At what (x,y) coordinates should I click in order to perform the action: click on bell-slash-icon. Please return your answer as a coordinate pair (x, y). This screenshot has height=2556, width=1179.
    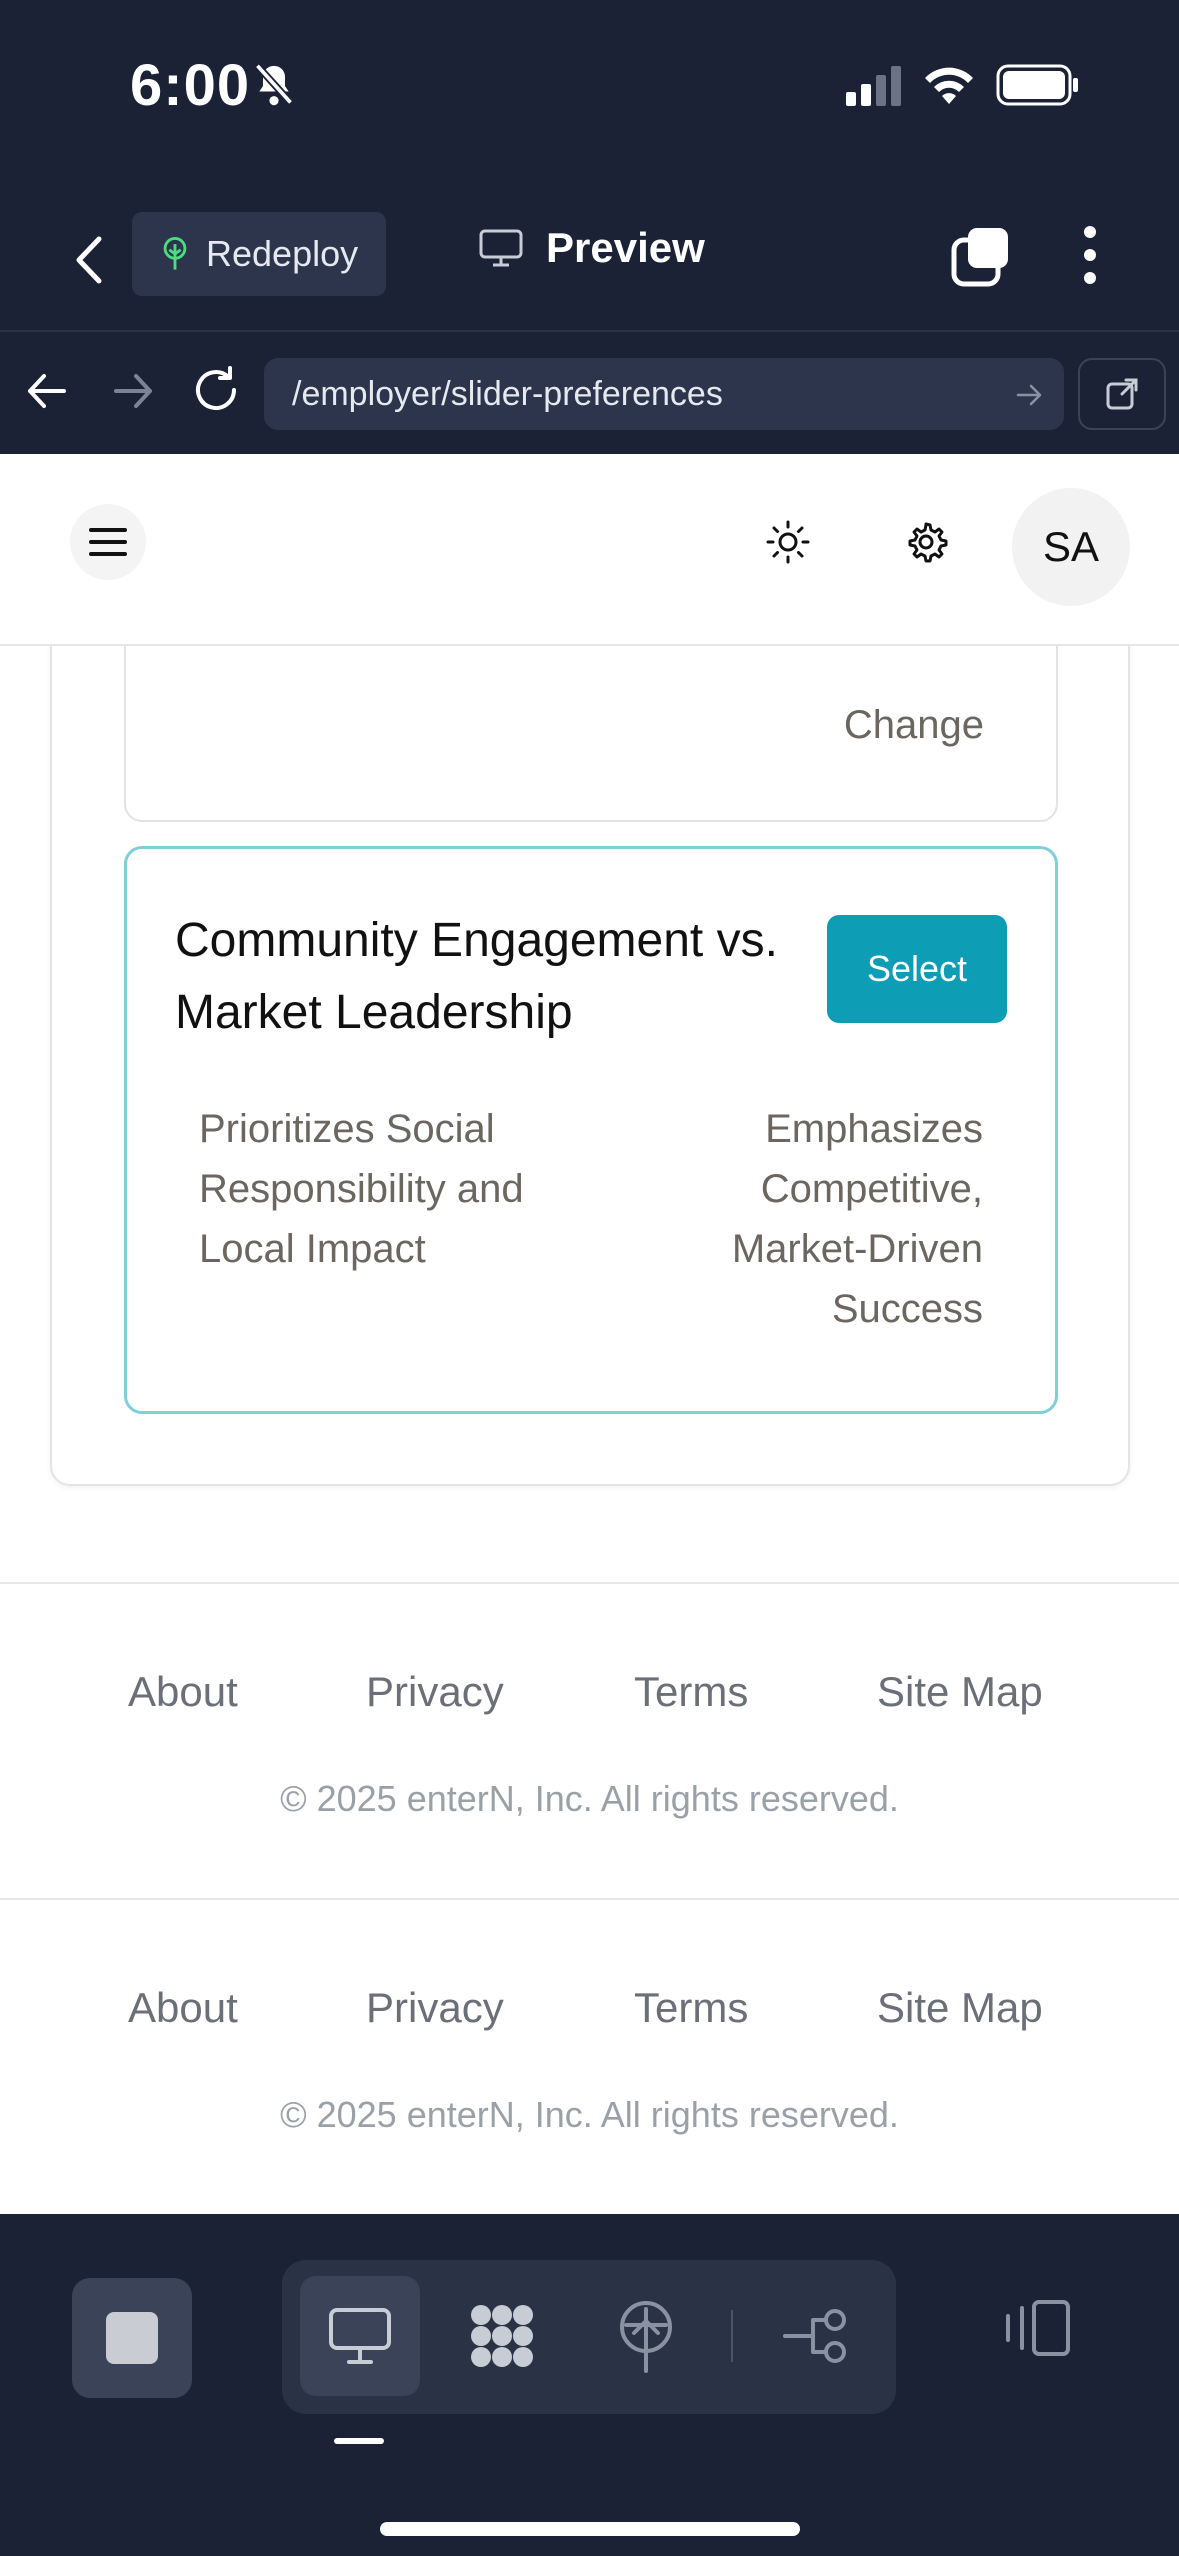
    Looking at the image, I should click on (274, 88).